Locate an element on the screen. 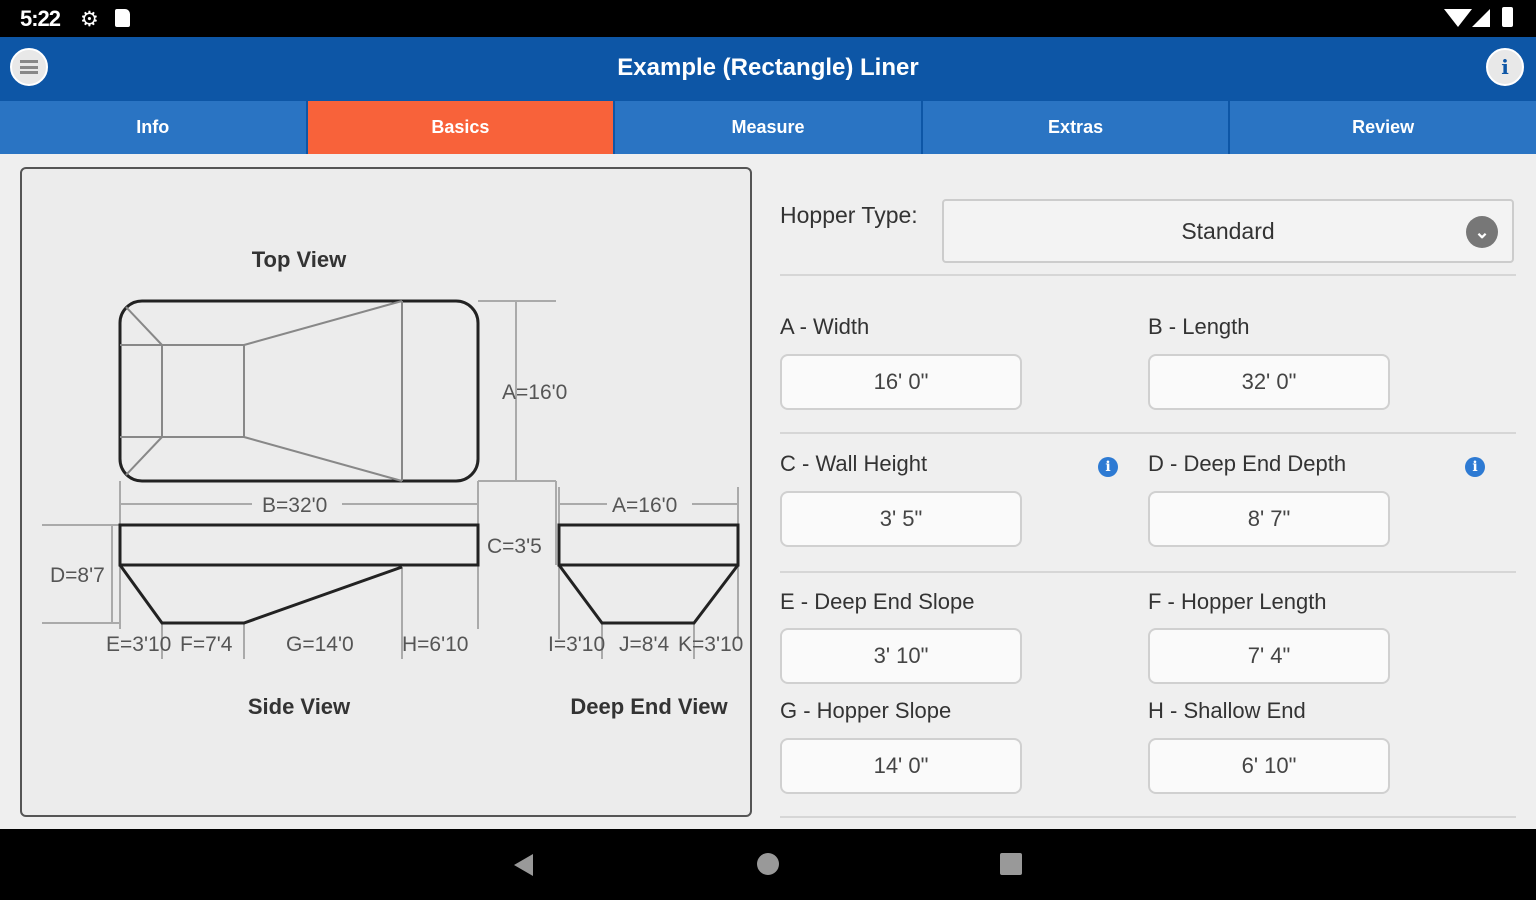 Image resolution: width=1536 pixels, height=900 pixels. deep-end-view-title: Deep End View is located at coordinates (649, 706).